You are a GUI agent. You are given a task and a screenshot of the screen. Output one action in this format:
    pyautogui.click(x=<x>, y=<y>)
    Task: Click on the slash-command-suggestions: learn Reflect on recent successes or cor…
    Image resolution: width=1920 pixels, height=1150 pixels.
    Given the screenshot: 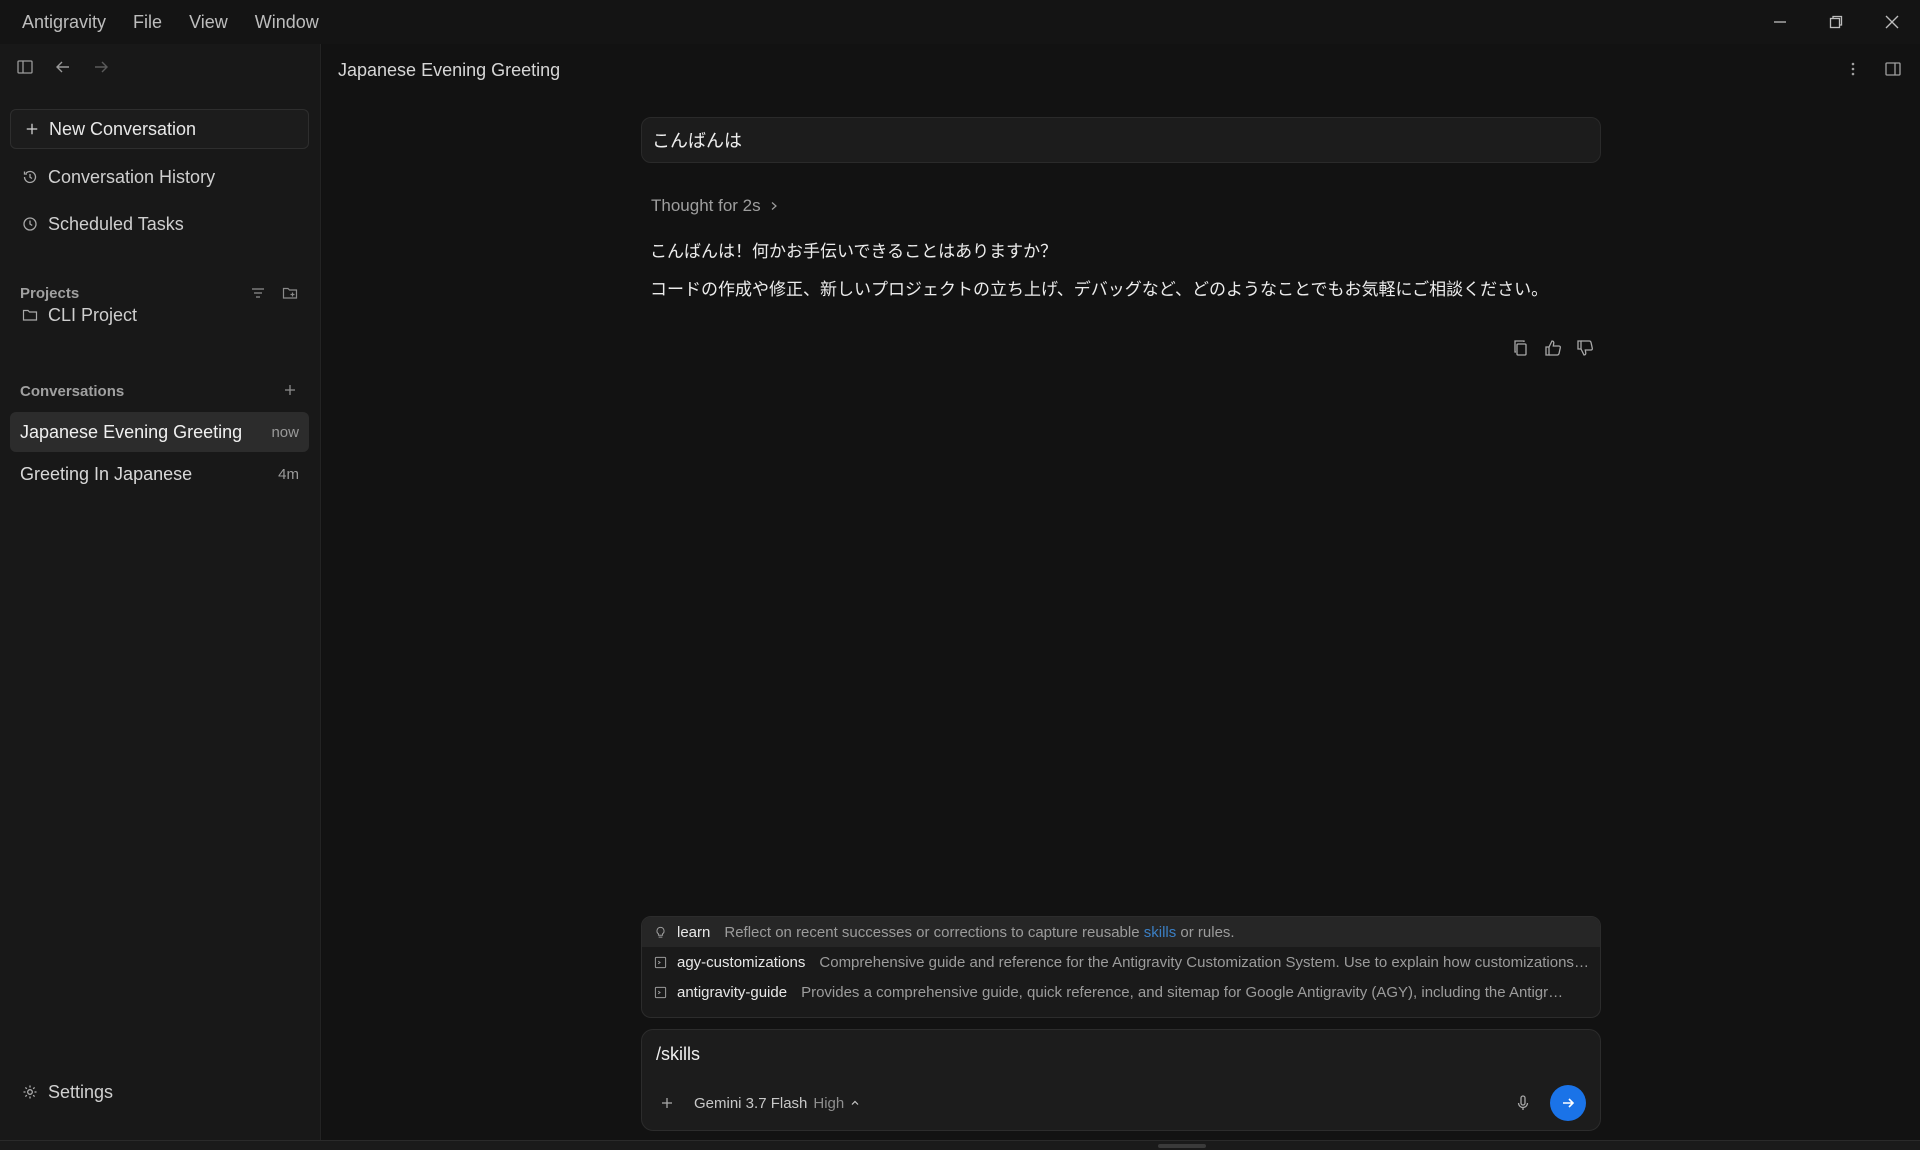 What is the action you would take?
    pyautogui.click(x=1121, y=967)
    